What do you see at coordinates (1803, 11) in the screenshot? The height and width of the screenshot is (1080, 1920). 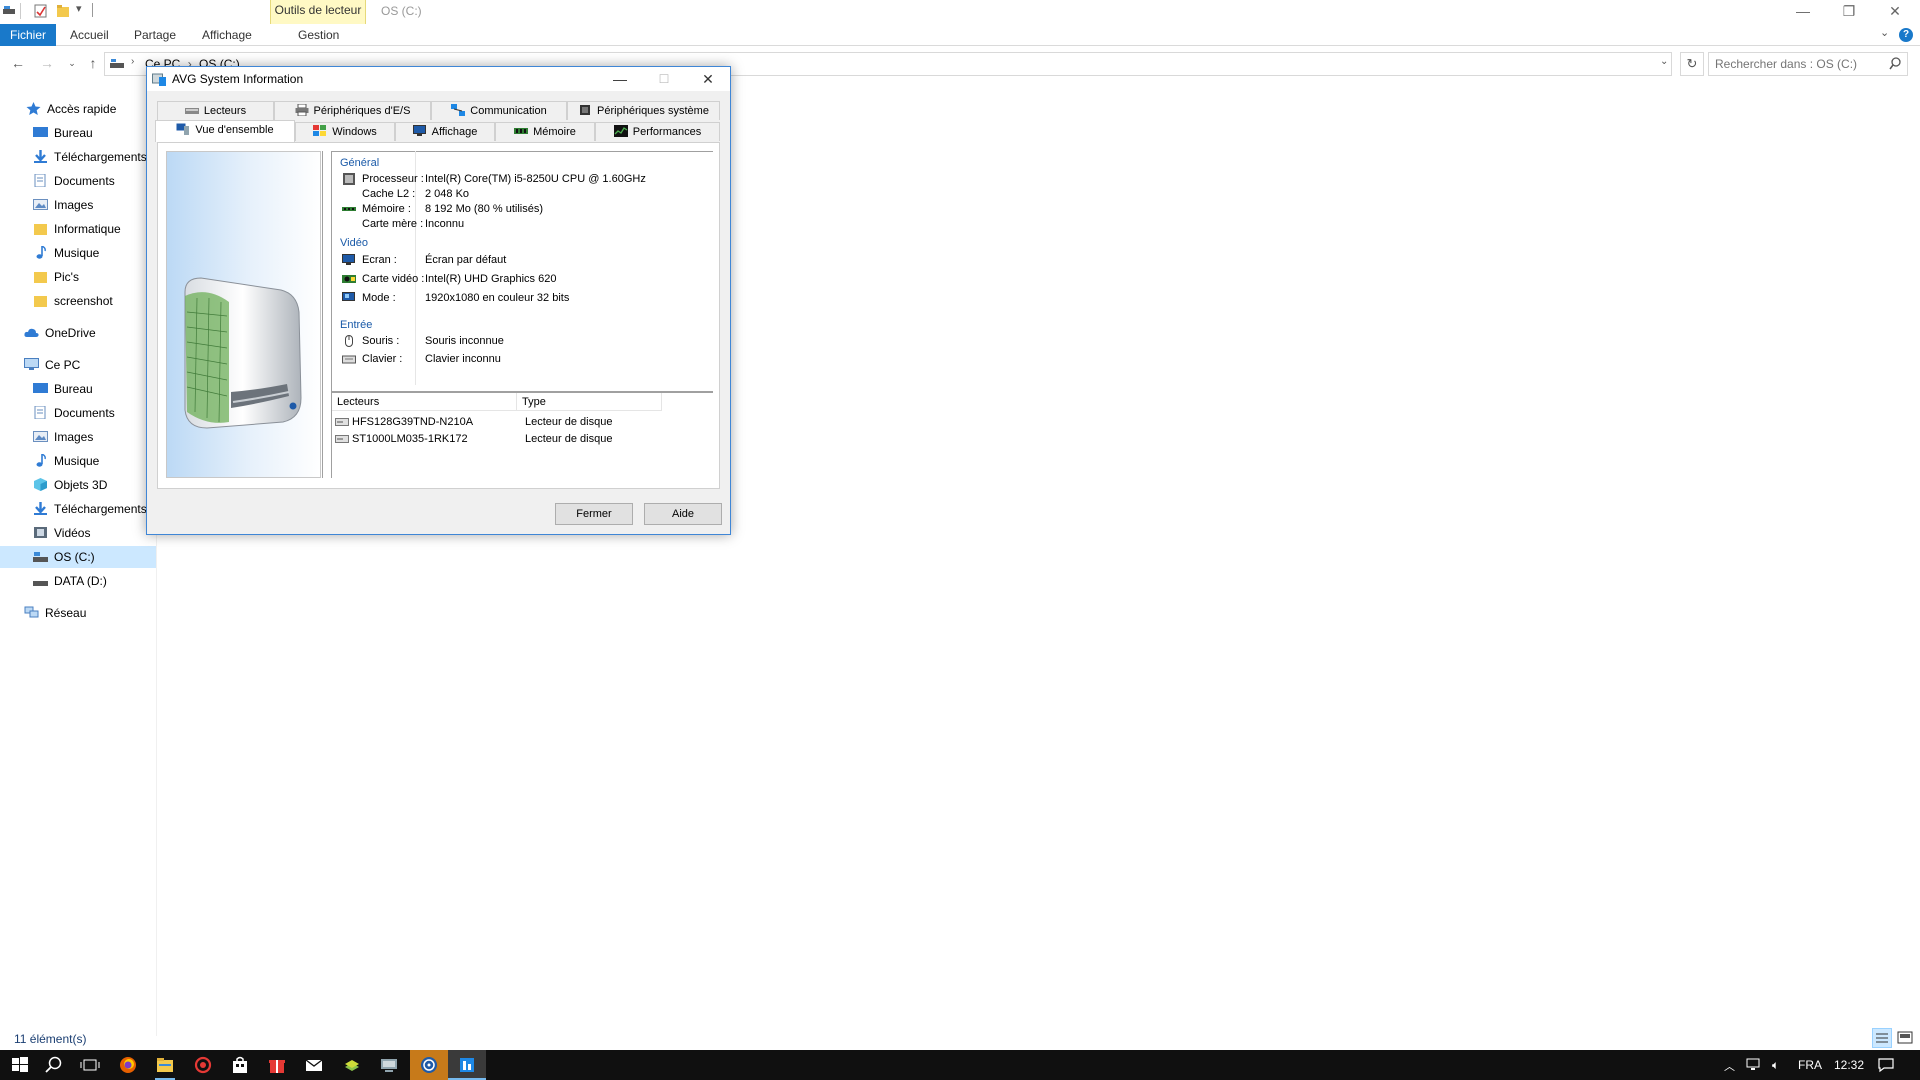 I see `minimize-button: —` at bounding box center [1803, 11].